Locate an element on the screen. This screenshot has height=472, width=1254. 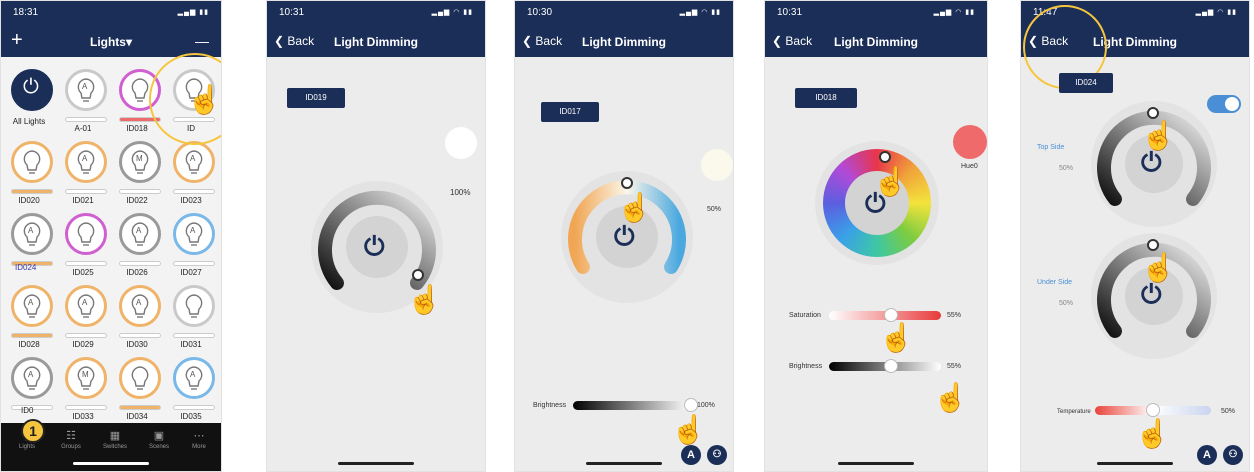
light-tile: A A-01 is located at coordinates (84, 100).